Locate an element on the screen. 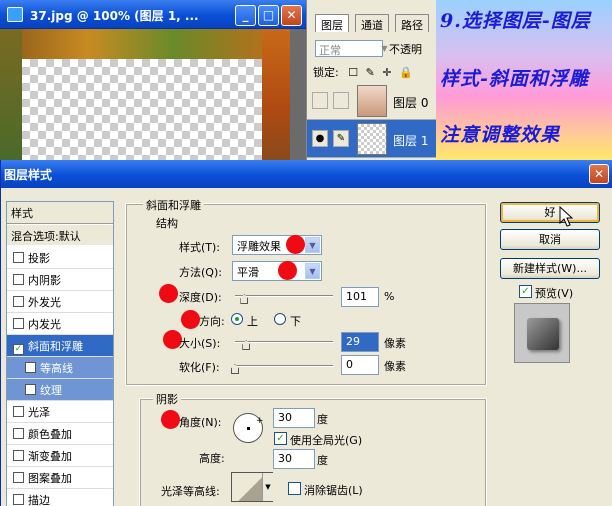  bevel-group-title: 斜面和浮雕 is located at coordinates (173, 205).